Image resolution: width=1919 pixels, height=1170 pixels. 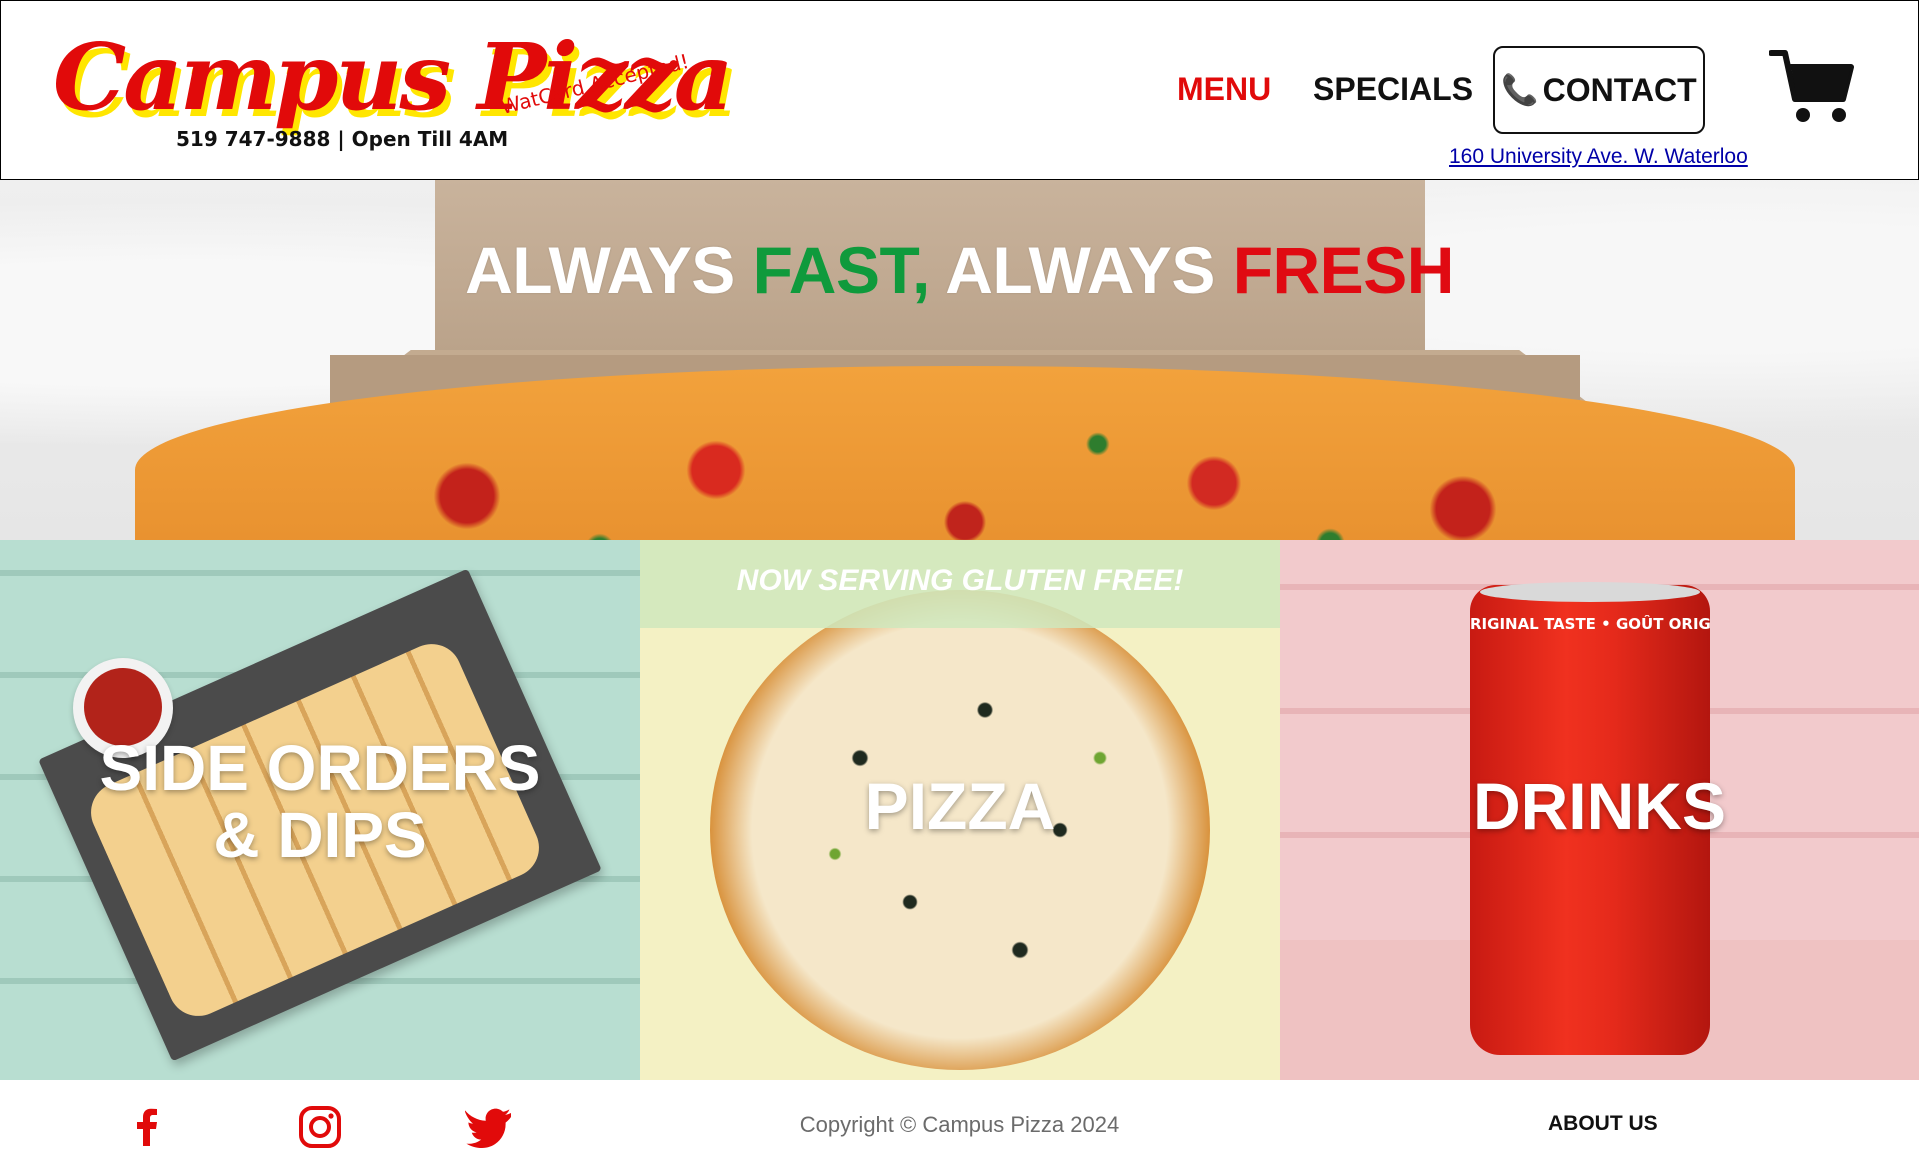 What do you see at coordinates (1599, 806) in the screenshot?
I see `drinks-label: DRINKS` at bounding box center [1599, 806].